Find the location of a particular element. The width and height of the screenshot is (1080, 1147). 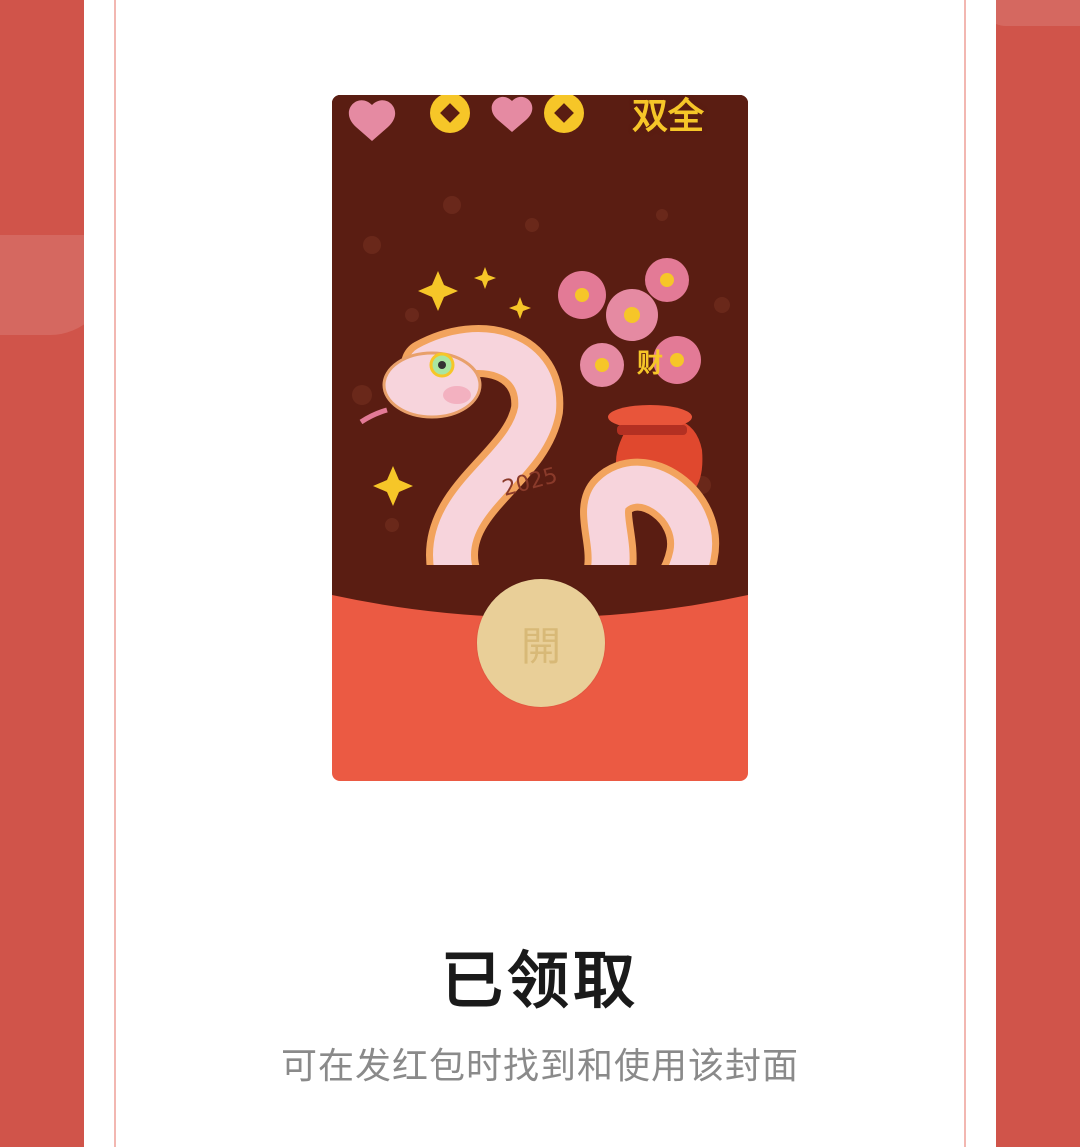

open-label: 開 is located at coordinates (541, 647).